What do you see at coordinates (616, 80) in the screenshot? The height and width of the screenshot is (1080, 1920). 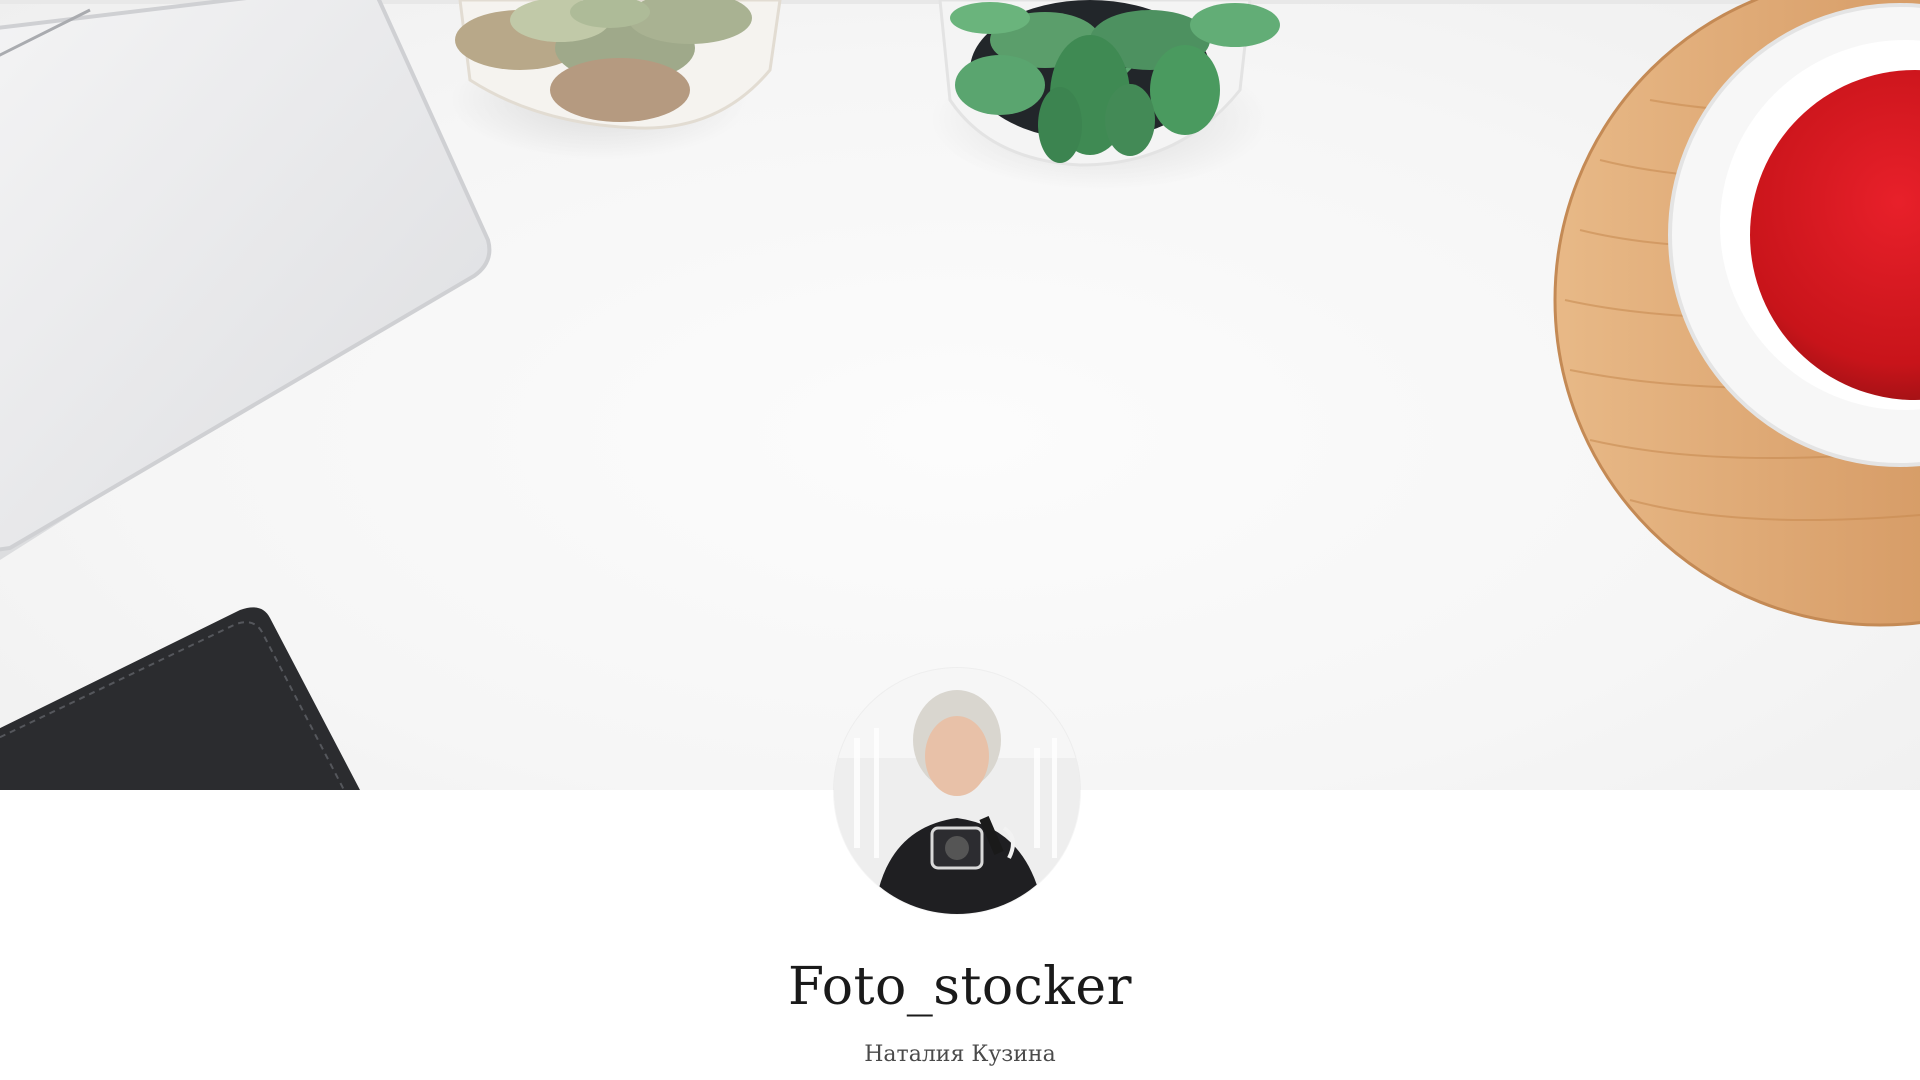 I see `succulent-pot-left` at bounding box center [616, 80].